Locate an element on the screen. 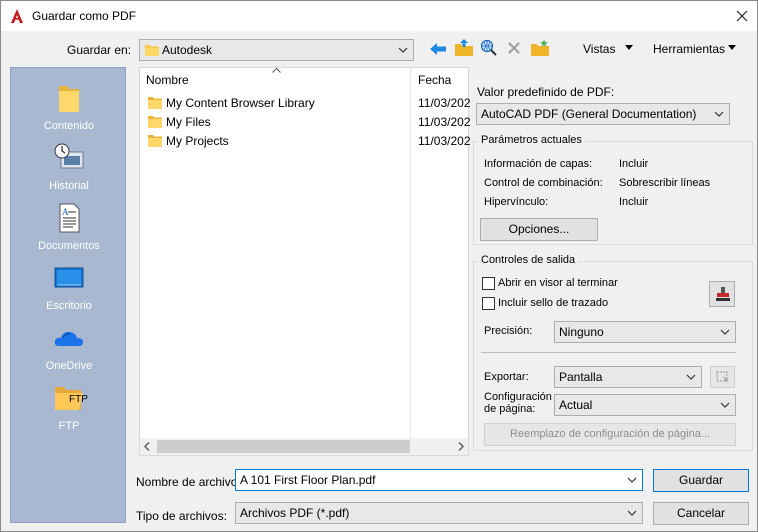 The height and width of the screenshot is (532, 758). export-combo: Pantalla is located at coordinates (628, 377).